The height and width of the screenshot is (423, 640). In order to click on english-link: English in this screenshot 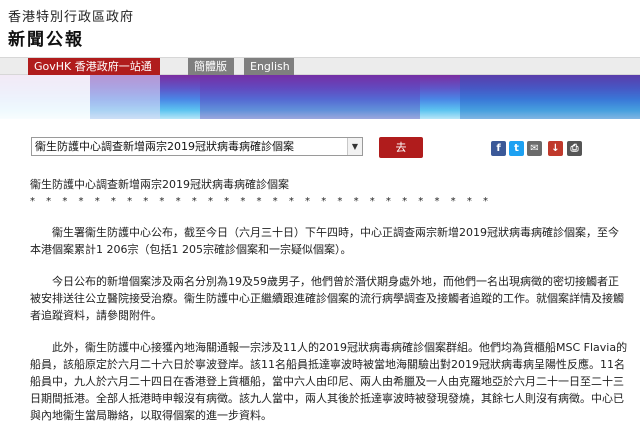, I will do `click(269, 66)`.